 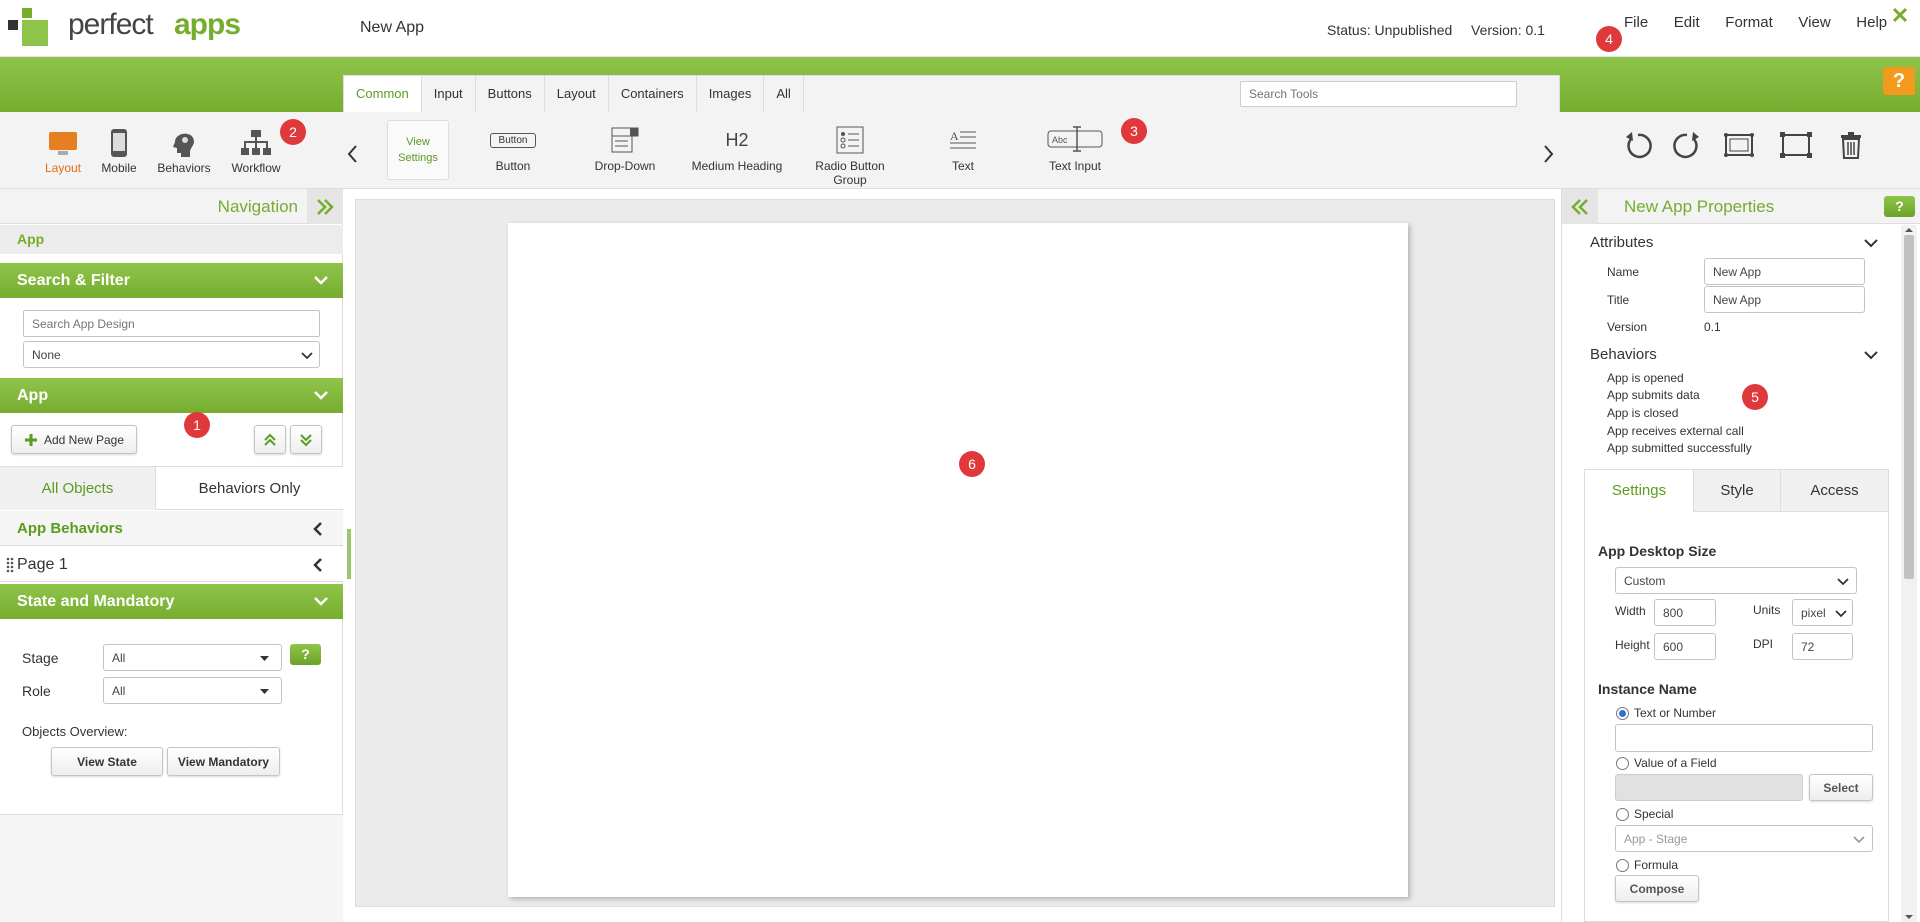 What do you see at coordinates (1736, 580) in the screenshot?
I see `desktop-size-select: Custom` at bounding box center [1736, 580].